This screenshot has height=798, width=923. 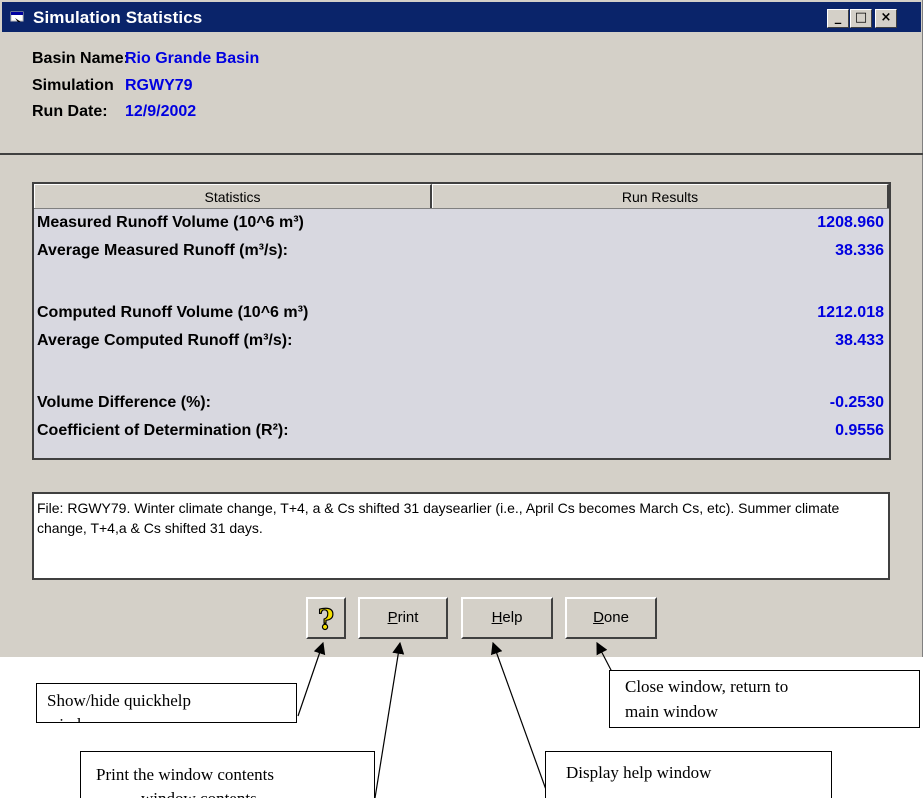 What do you see at coordinates (520, 719) in the screenshot?
I see `help-arrow` at bounding box center [520, 719].